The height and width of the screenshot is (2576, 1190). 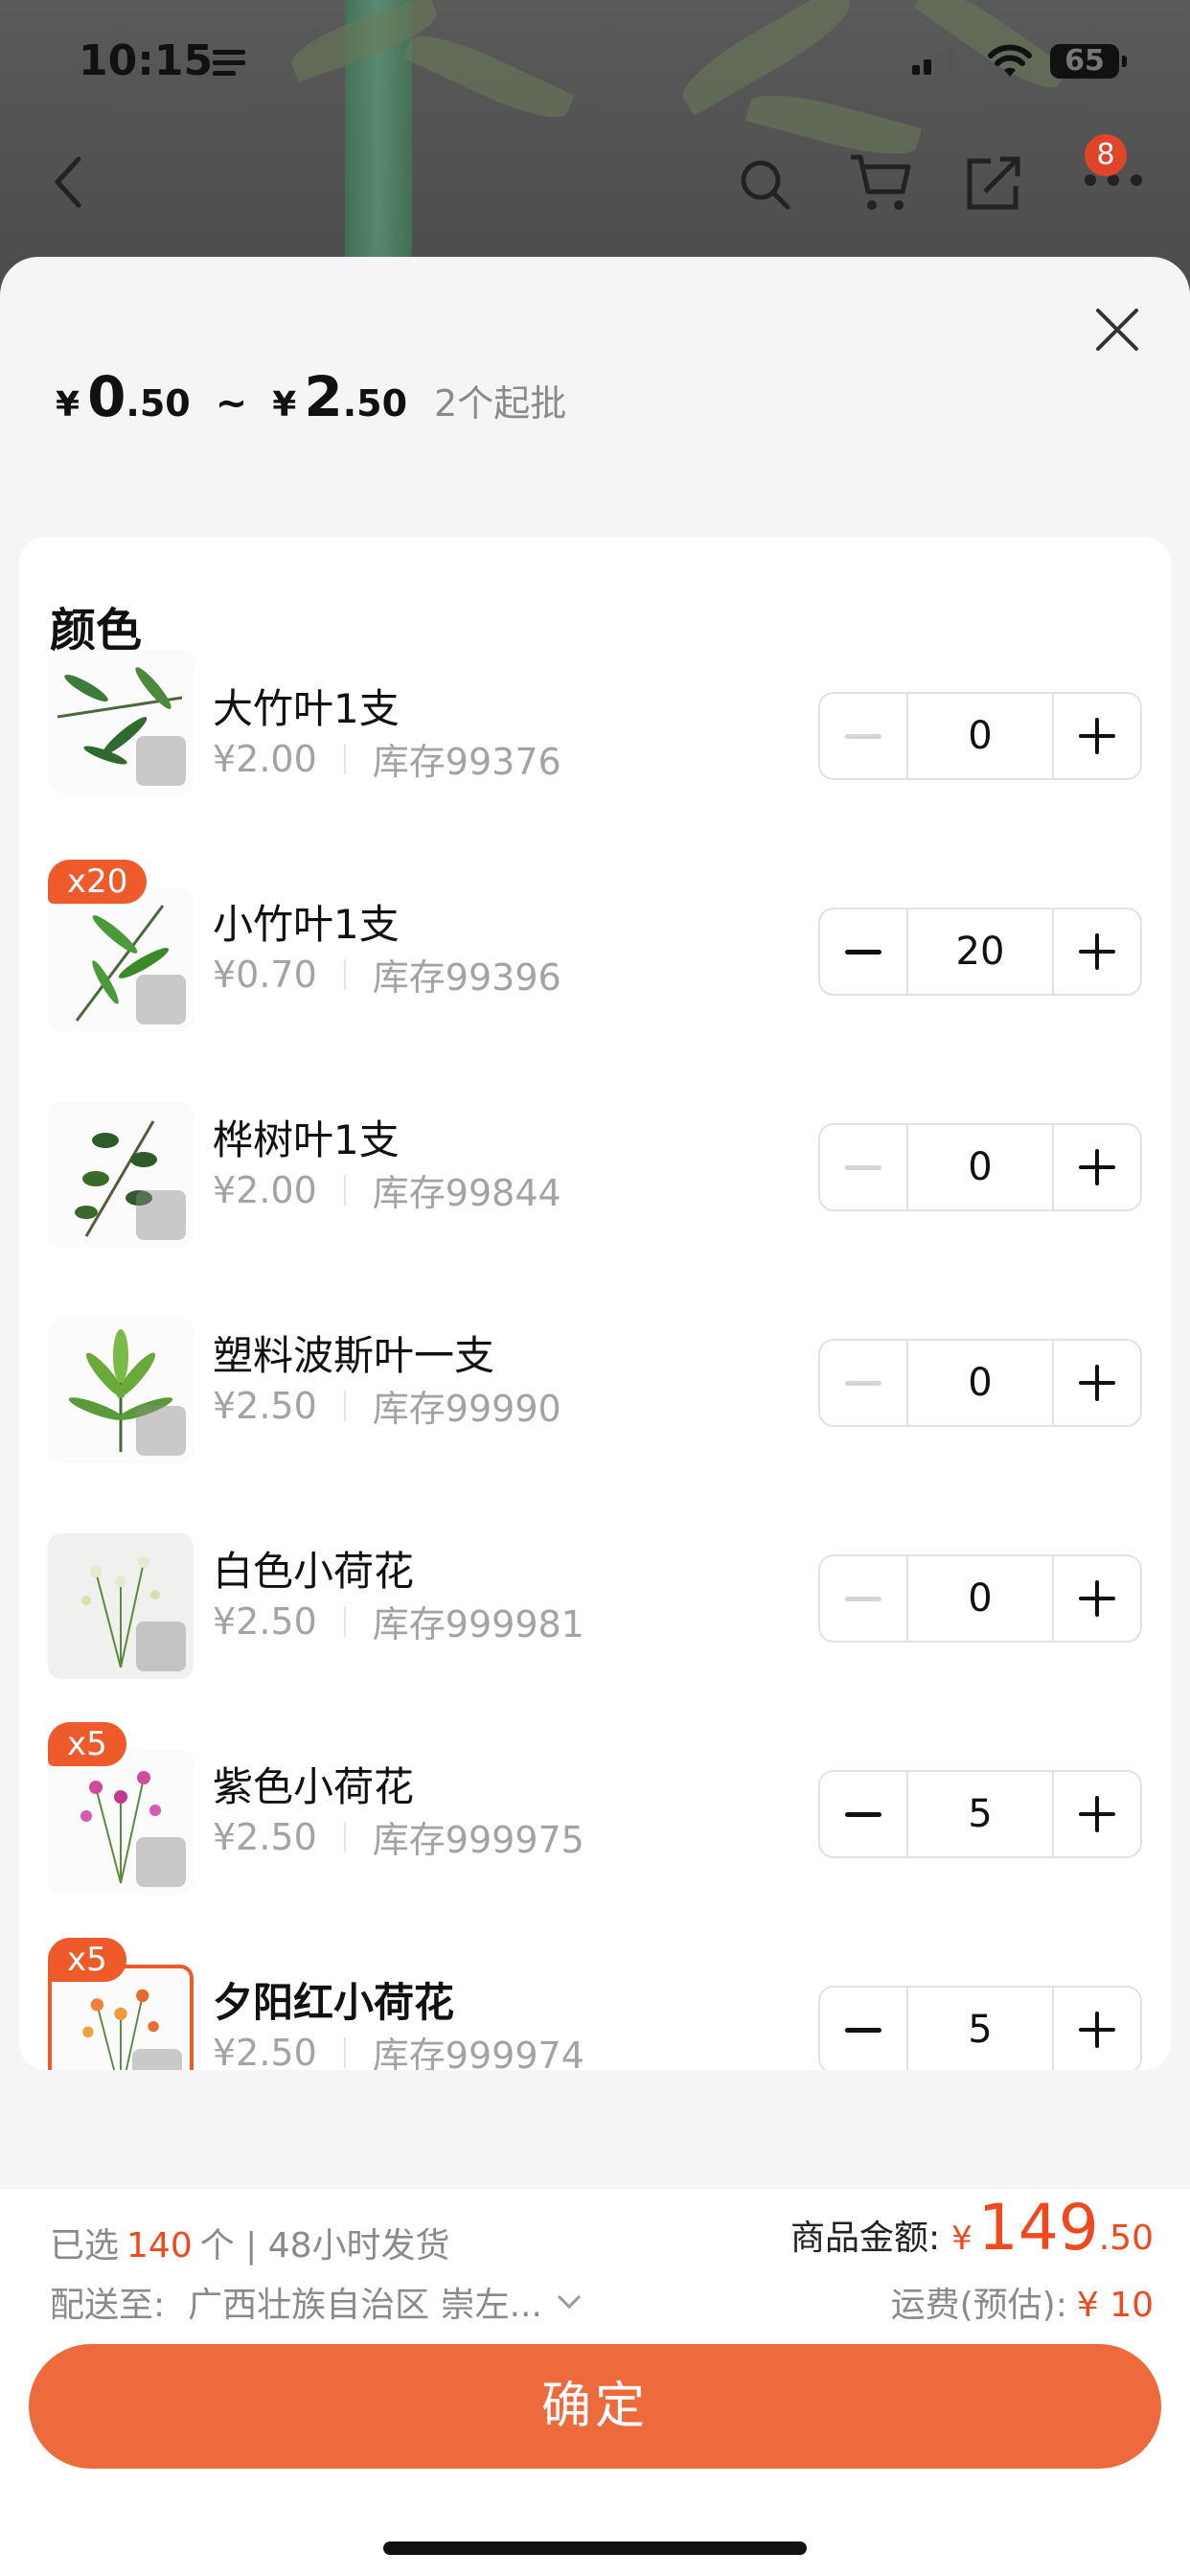 I want to click on min-order-text: 2个起批, so click(x=500, y=403).